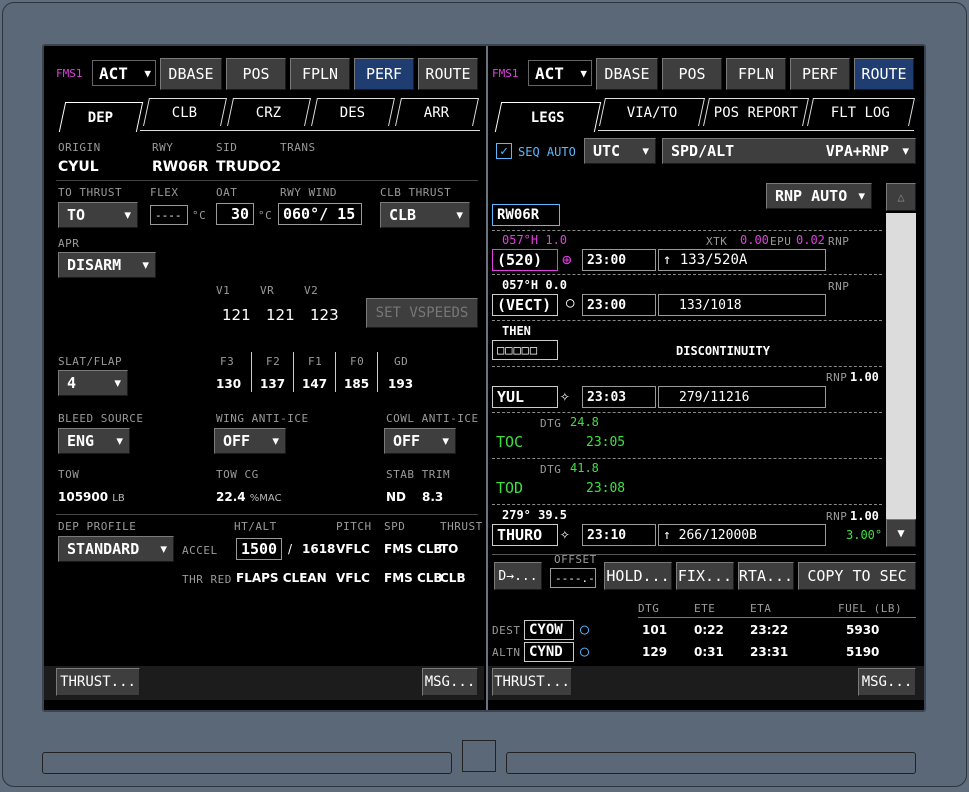  I want to click on oat-input: 30, so click(235, 214).